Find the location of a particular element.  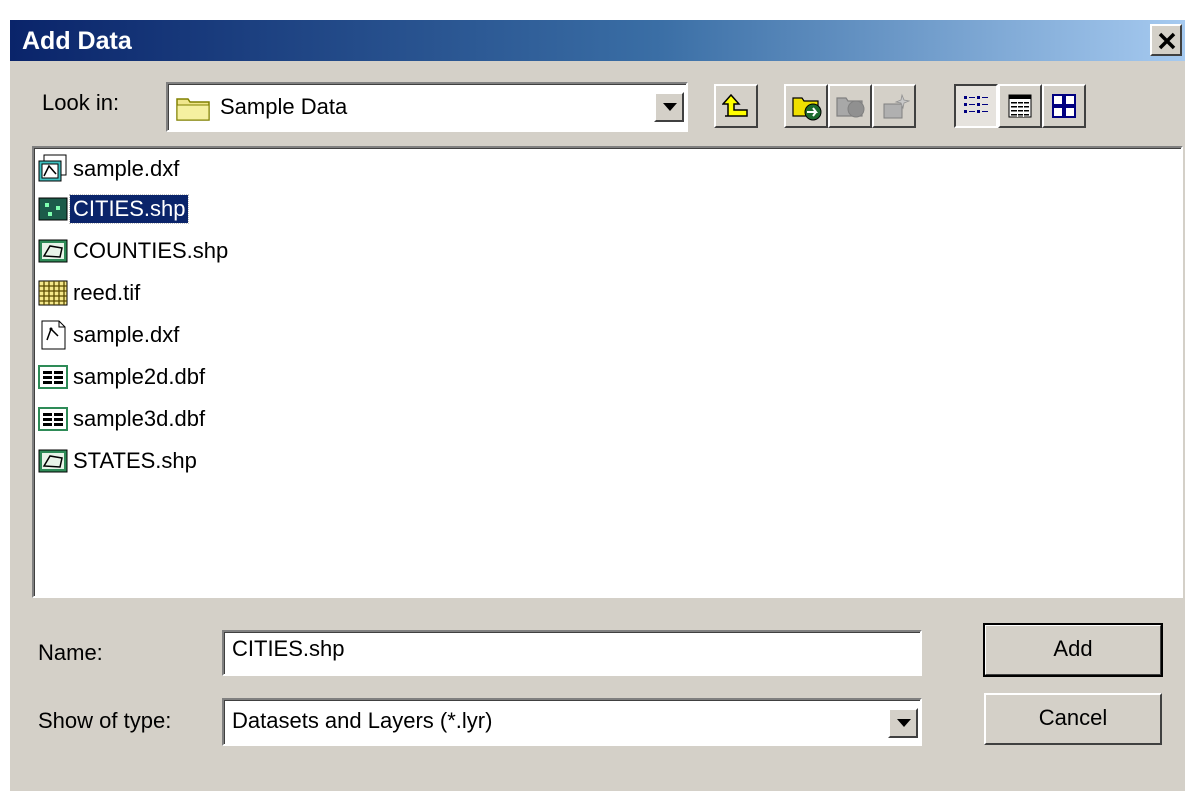

type-label: Show of type: is located at coordinates (105, 720).